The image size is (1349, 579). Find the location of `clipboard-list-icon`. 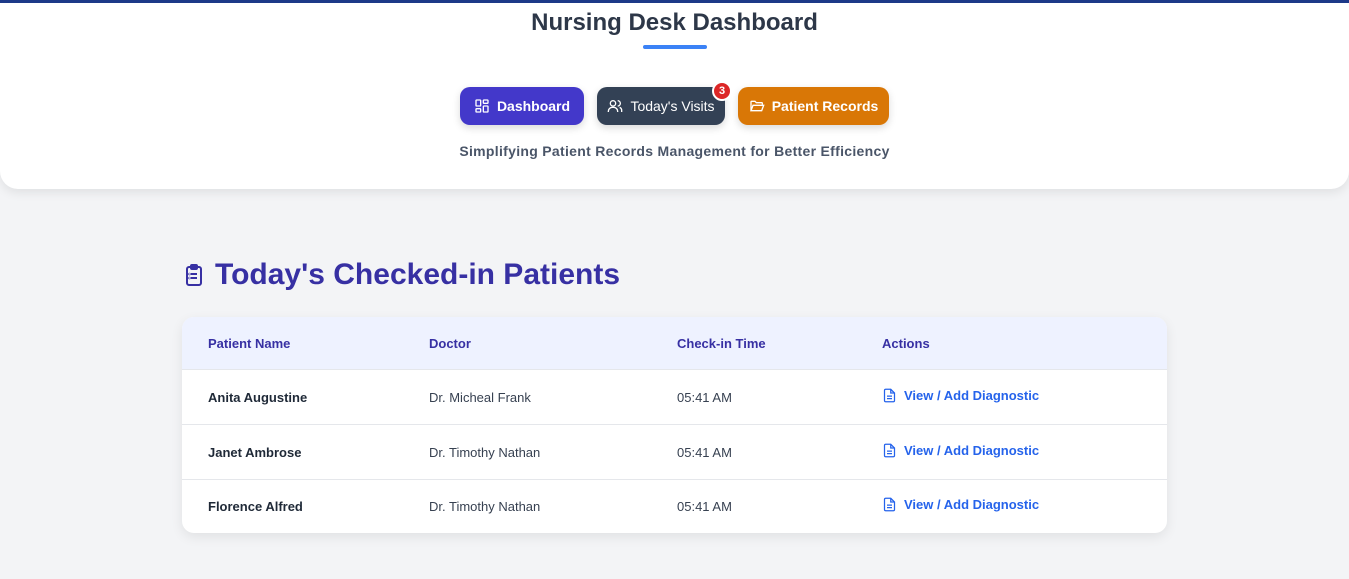

clipboard-list-icon is located at coordinates (194, 275).